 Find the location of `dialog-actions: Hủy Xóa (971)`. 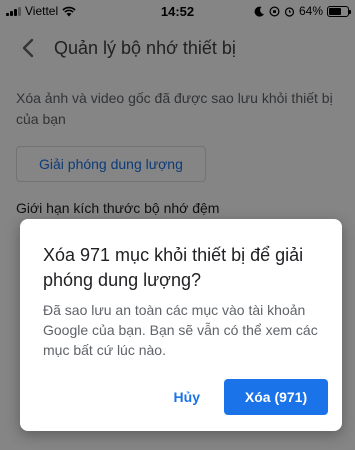

dialog-actions: Hủy Xóa (971) is located at coordinates (245, 397).